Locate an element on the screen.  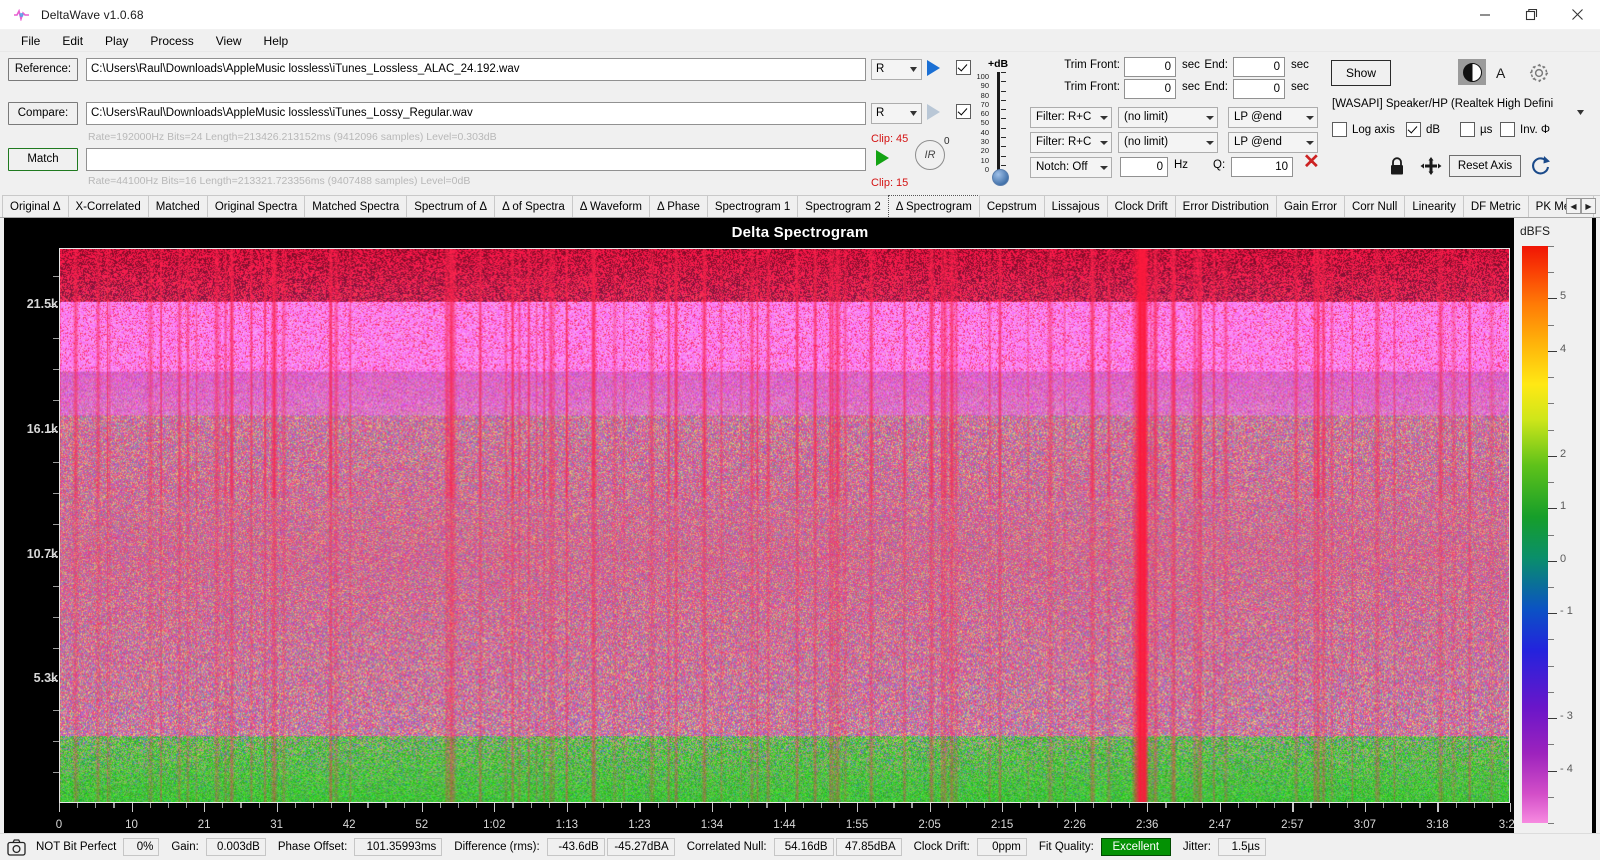
pan-move-icon is located at coordinates (1431, 168).